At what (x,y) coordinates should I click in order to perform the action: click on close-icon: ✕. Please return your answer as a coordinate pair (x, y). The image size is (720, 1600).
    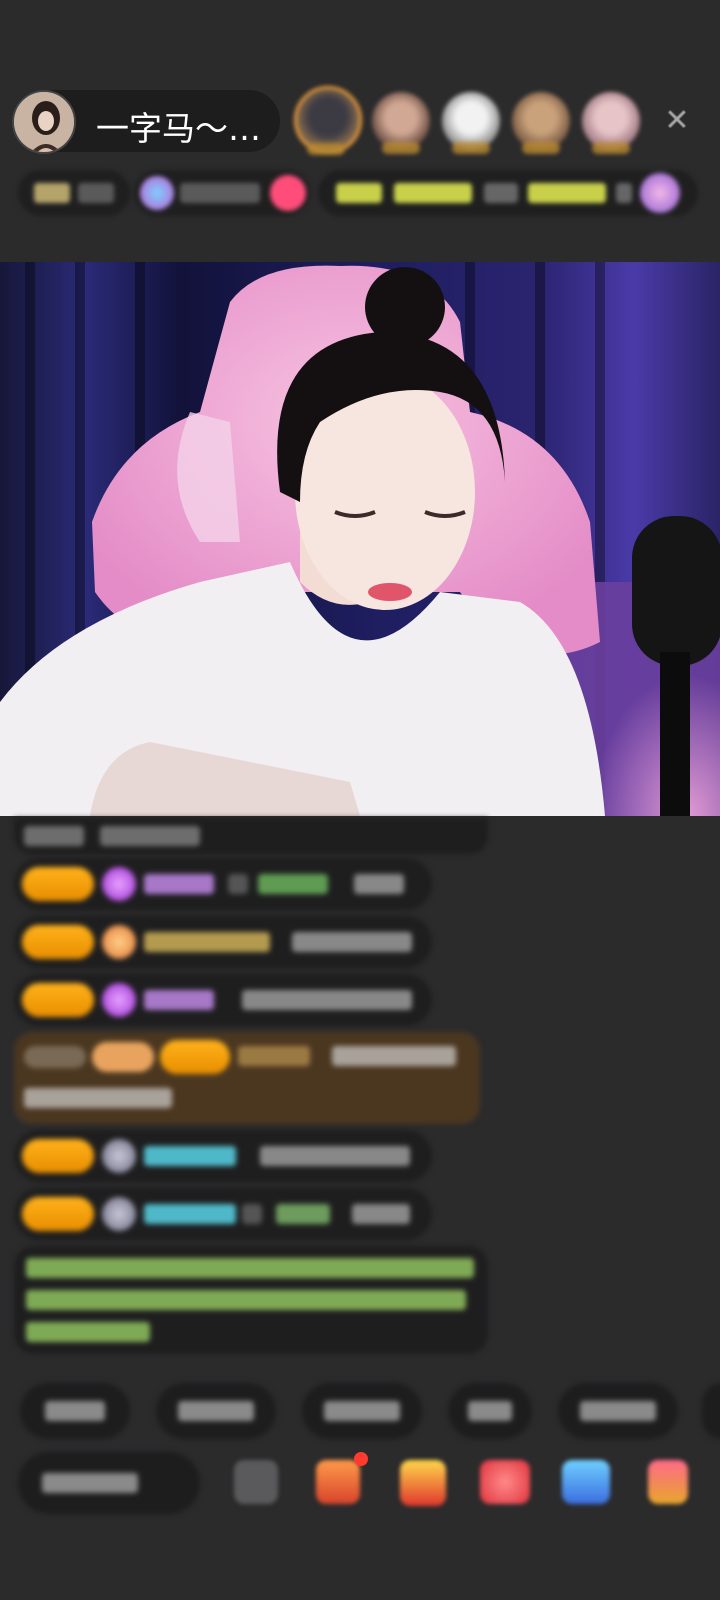
    Looking at the image, I should click on (677, 121).